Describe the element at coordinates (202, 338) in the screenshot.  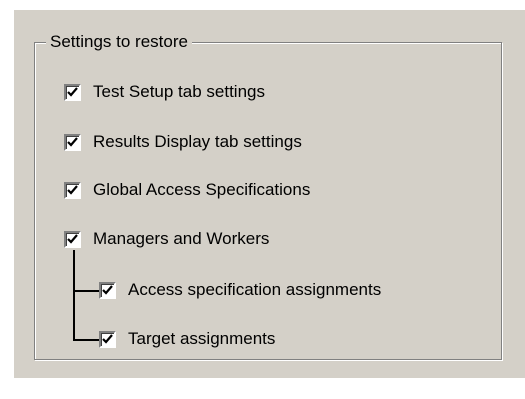
I see `target-assignments-label: Target assignments` at that location.